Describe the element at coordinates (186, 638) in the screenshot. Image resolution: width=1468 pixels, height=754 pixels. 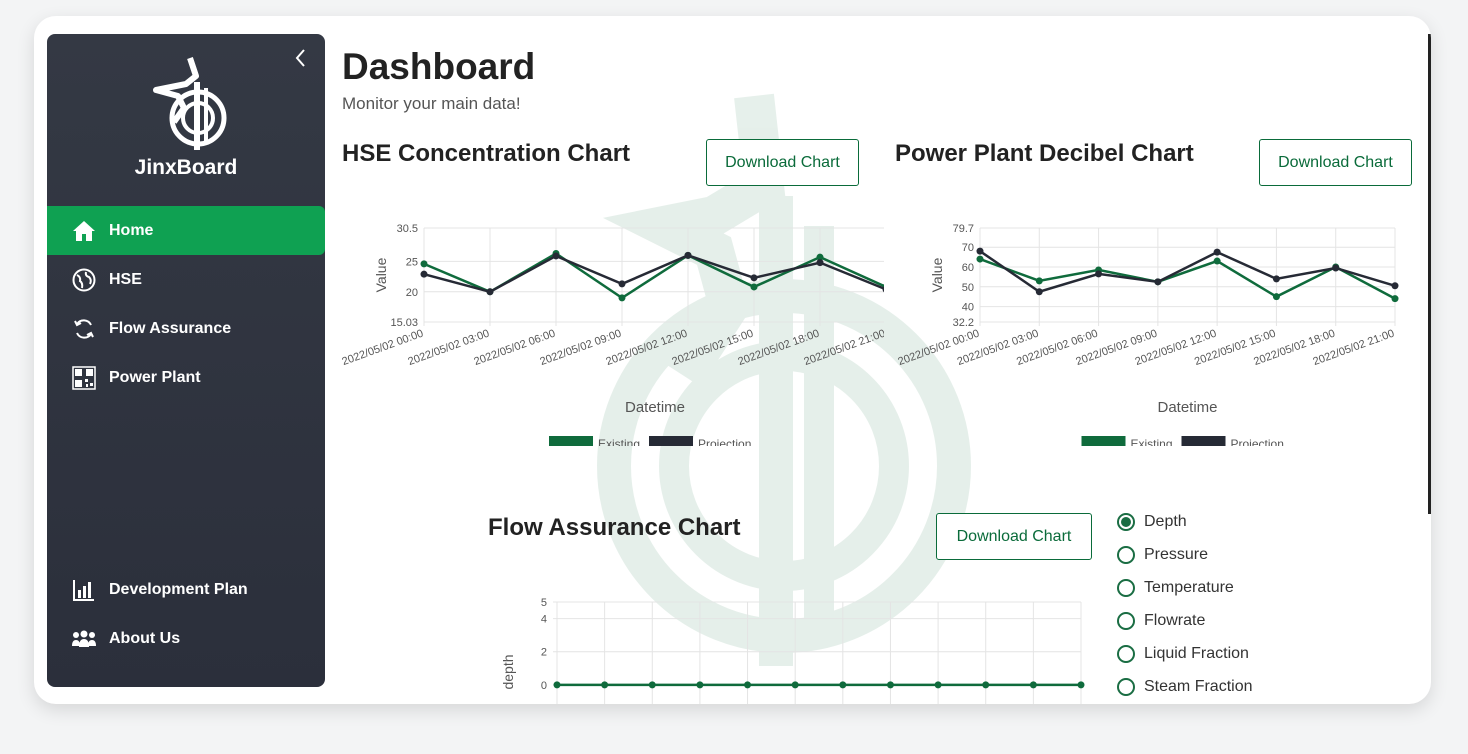
I see `sidebar-item-about-us: About Us` at that location.